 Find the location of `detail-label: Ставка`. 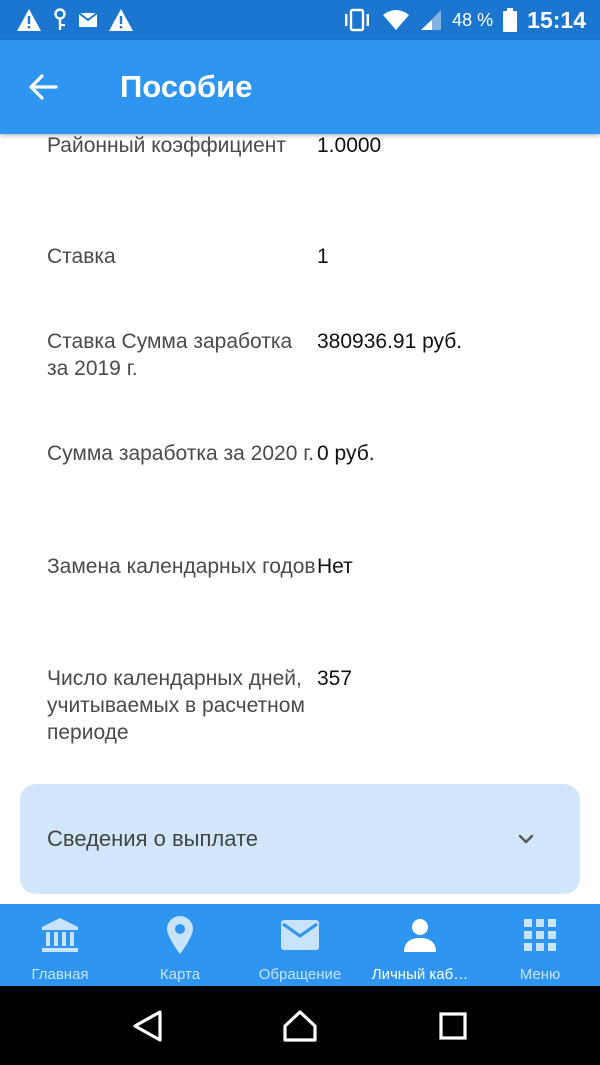

detail-label: Ставка is located at coordinates (81, 256).